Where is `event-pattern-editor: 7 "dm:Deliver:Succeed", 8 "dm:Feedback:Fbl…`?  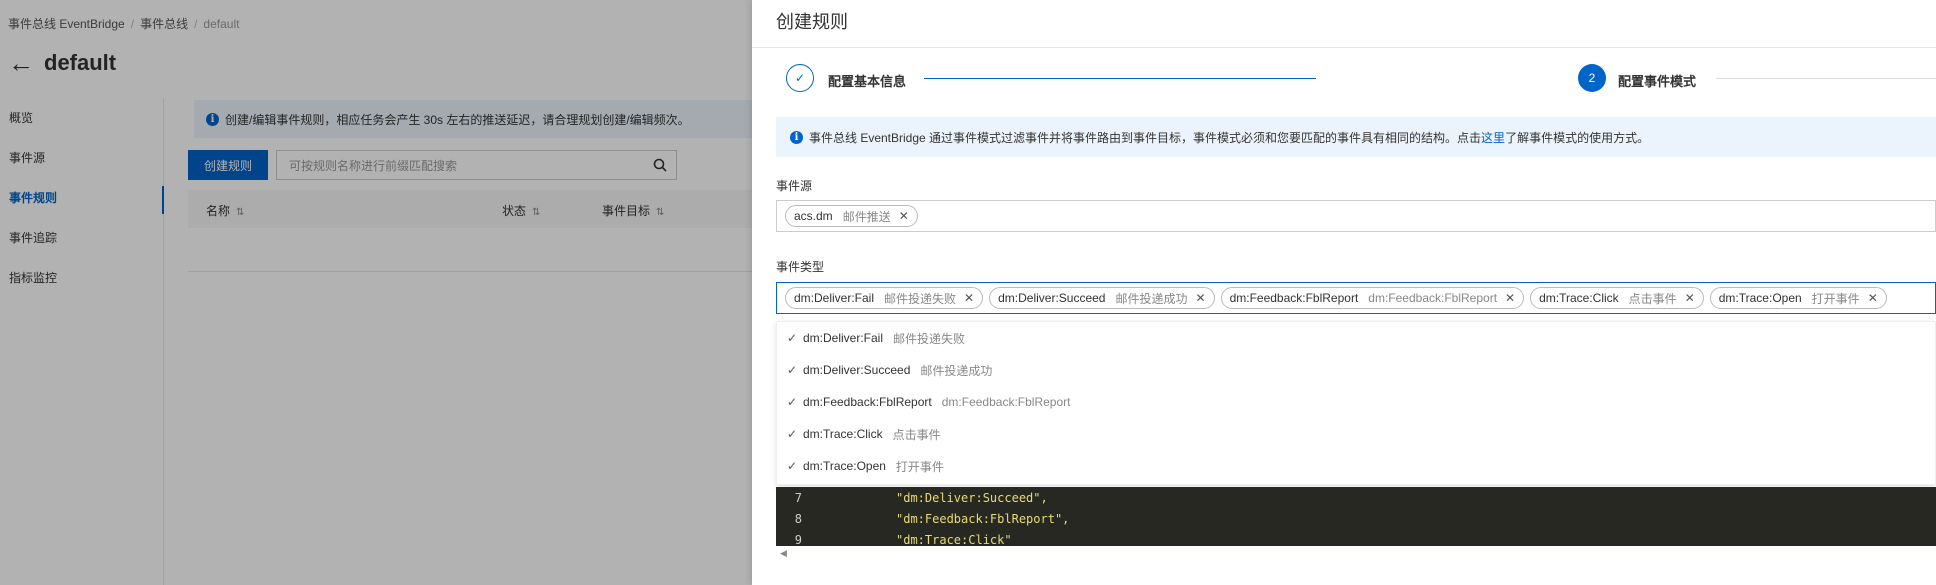
event-pattern-editor: 7 "dm:Deliver:Succeed", 8 "dm:Feedback:Fbl… is located at coordinates (1356, 516).